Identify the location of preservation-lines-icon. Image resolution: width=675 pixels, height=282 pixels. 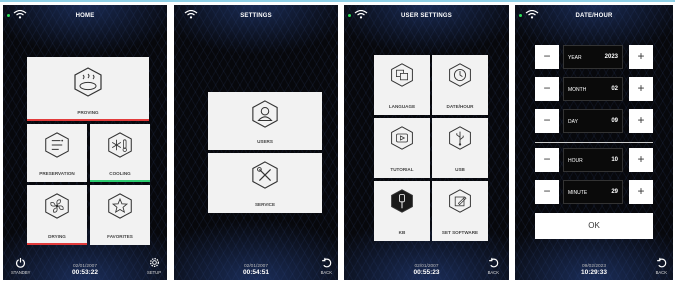
(57, 145).